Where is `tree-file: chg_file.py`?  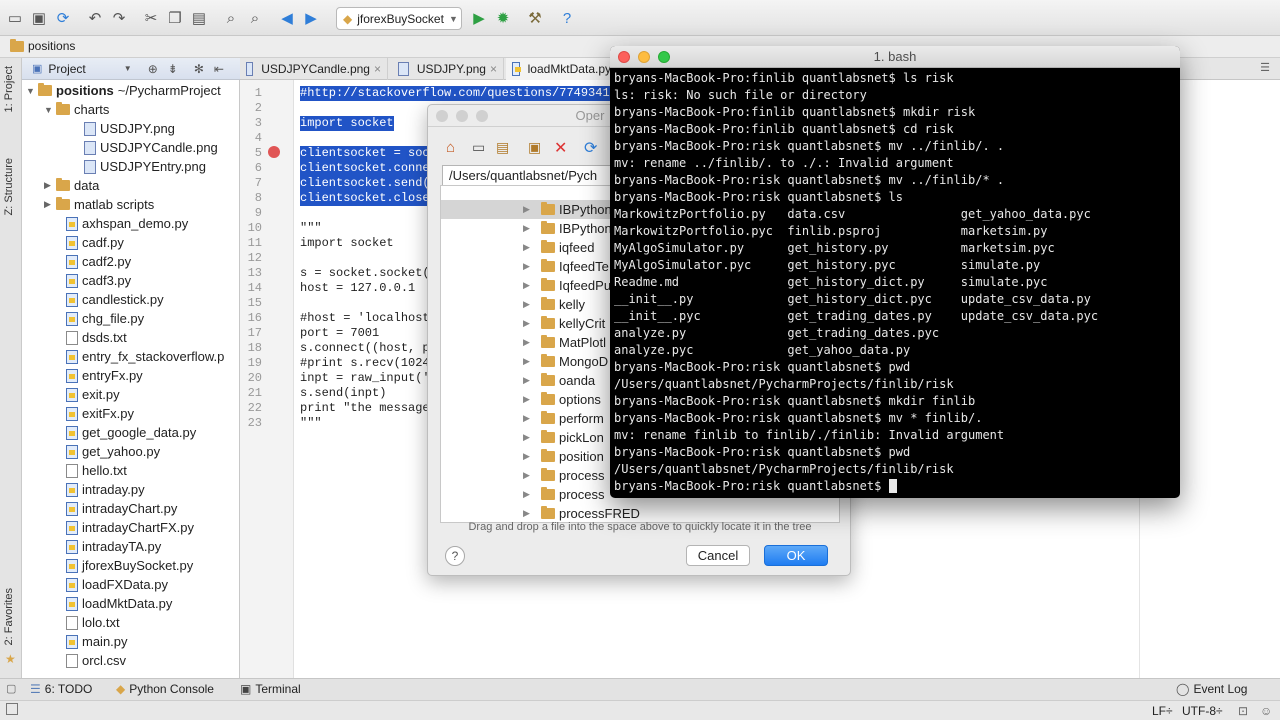
tree-file: chg_file.py is located at coordinates (105, 318).